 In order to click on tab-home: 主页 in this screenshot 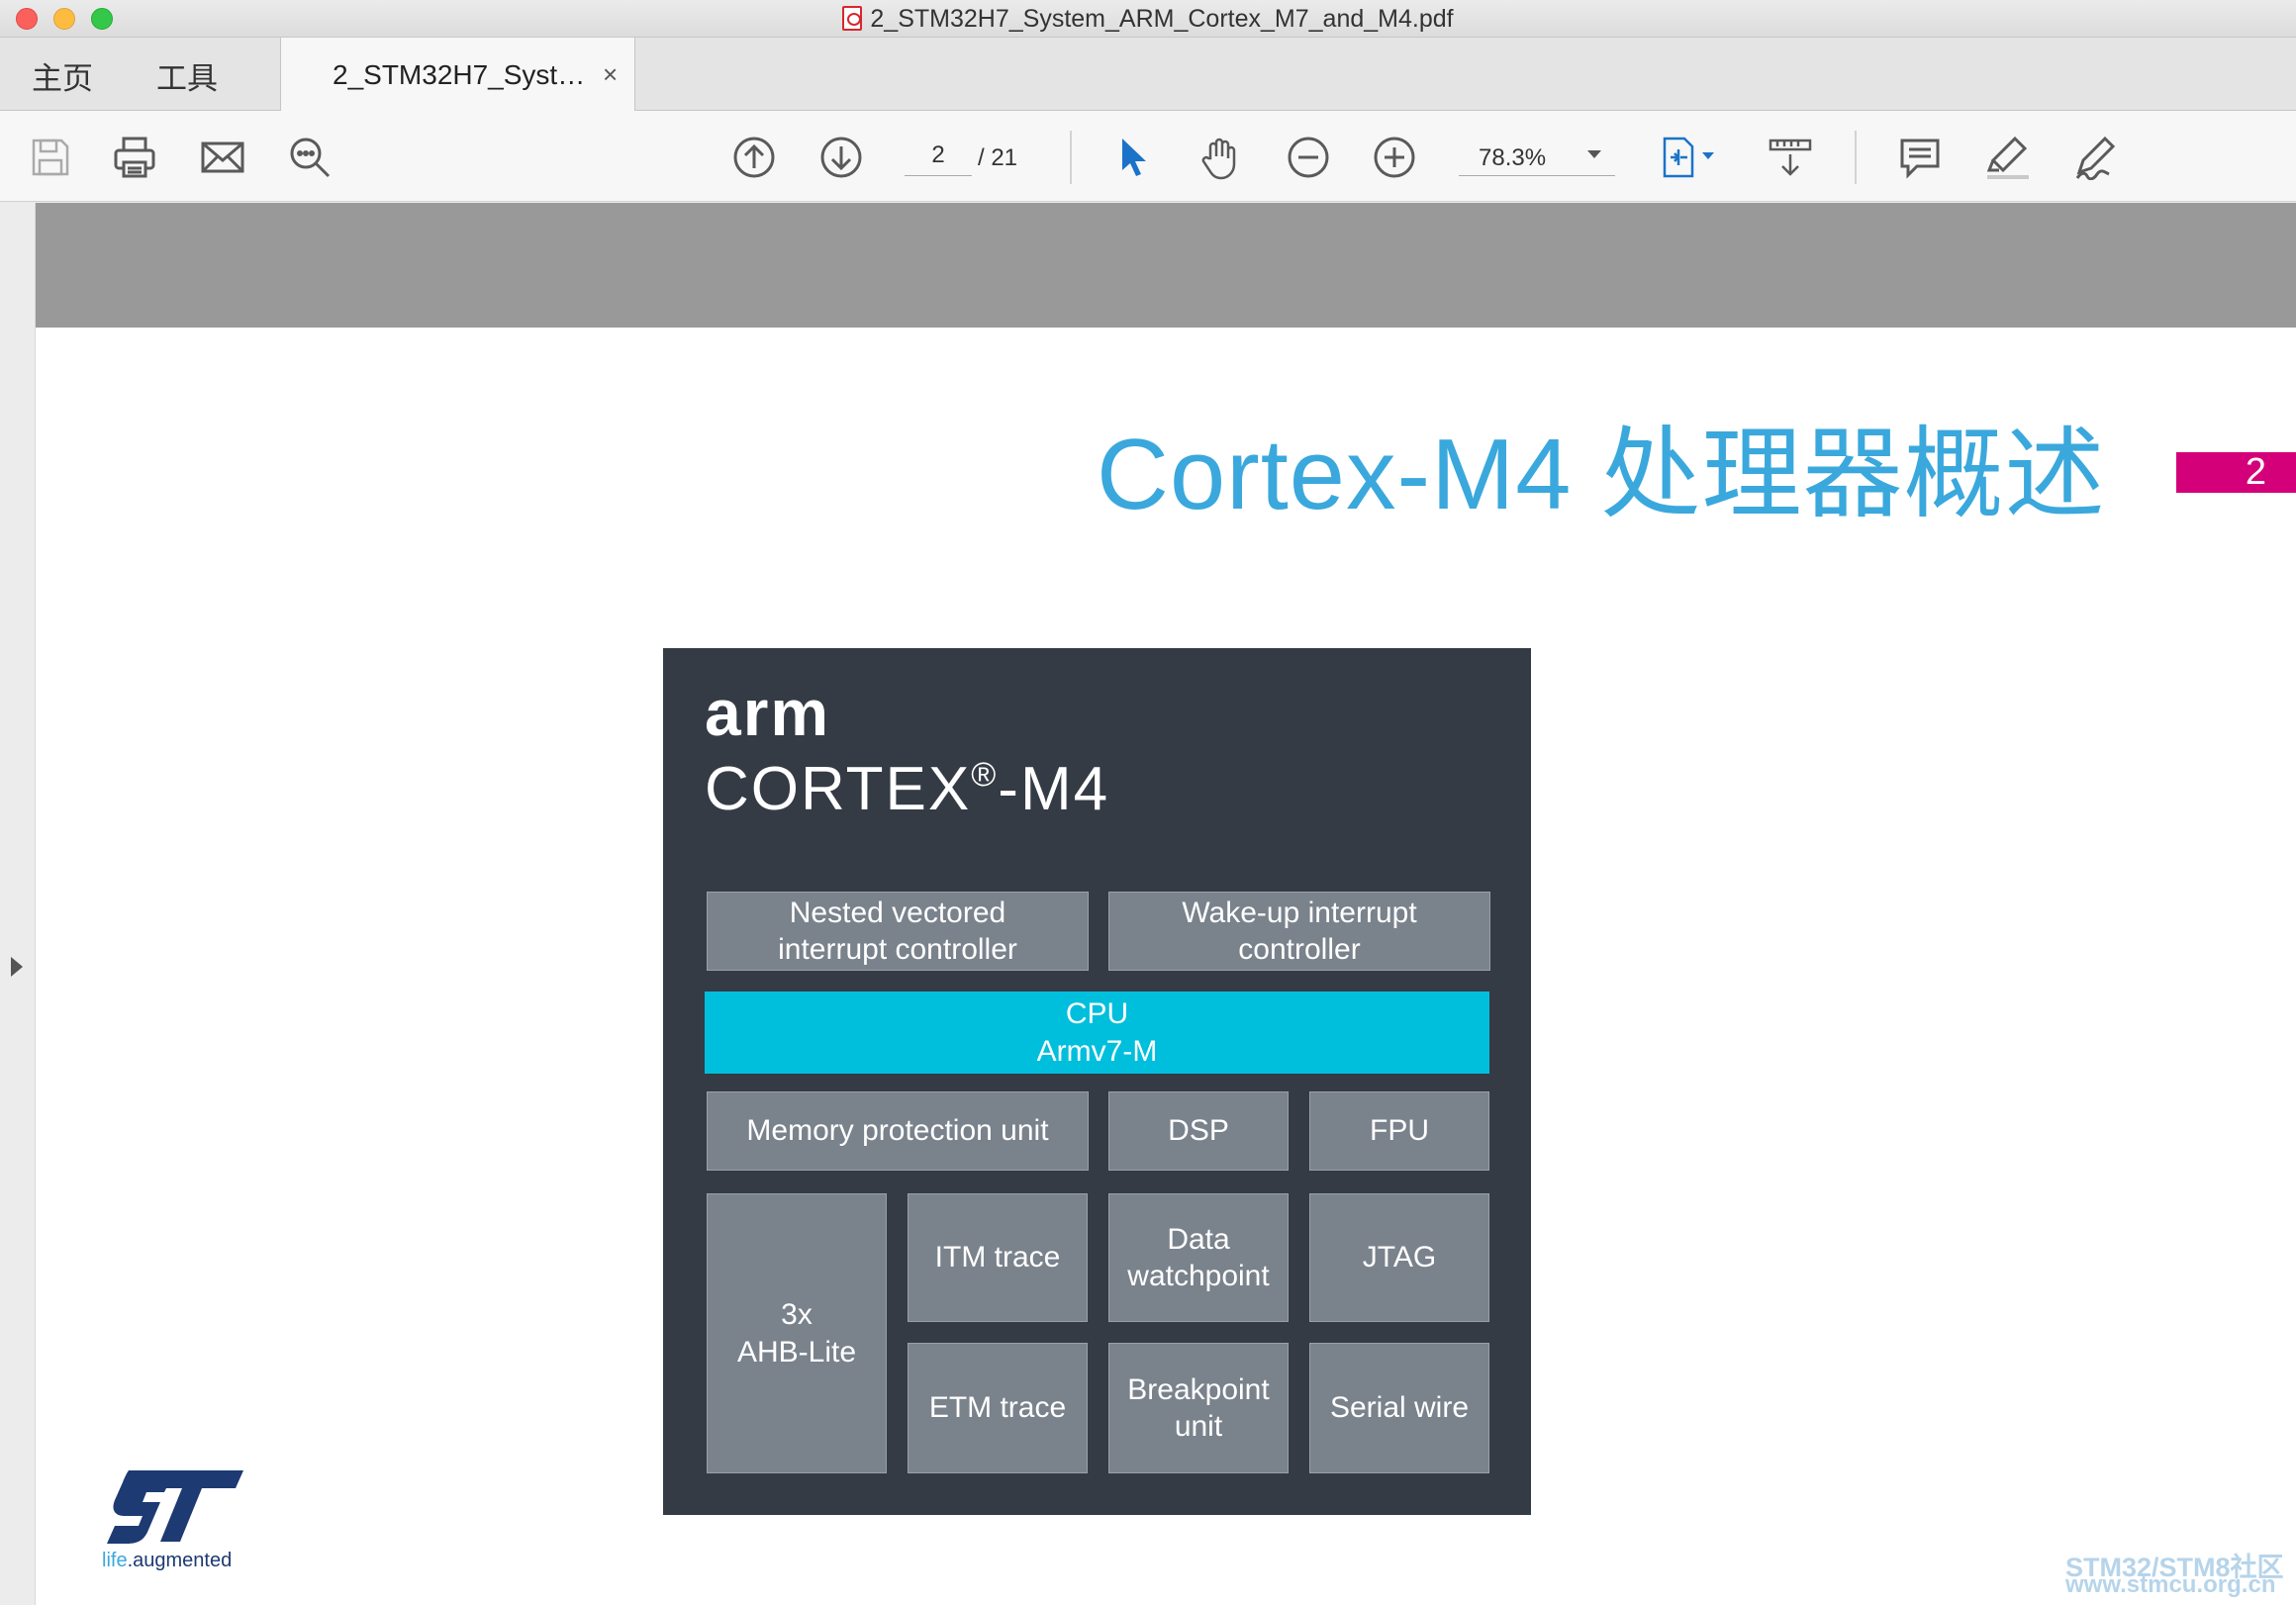, I will do `click(62, 75)`.